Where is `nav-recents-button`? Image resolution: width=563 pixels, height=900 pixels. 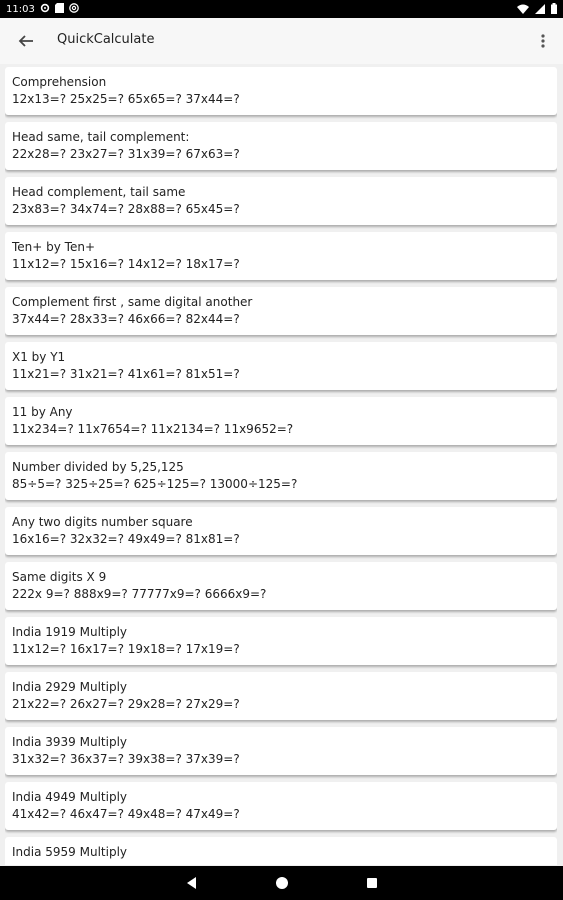 nav-recents-button is located at coordinates (372, 883).